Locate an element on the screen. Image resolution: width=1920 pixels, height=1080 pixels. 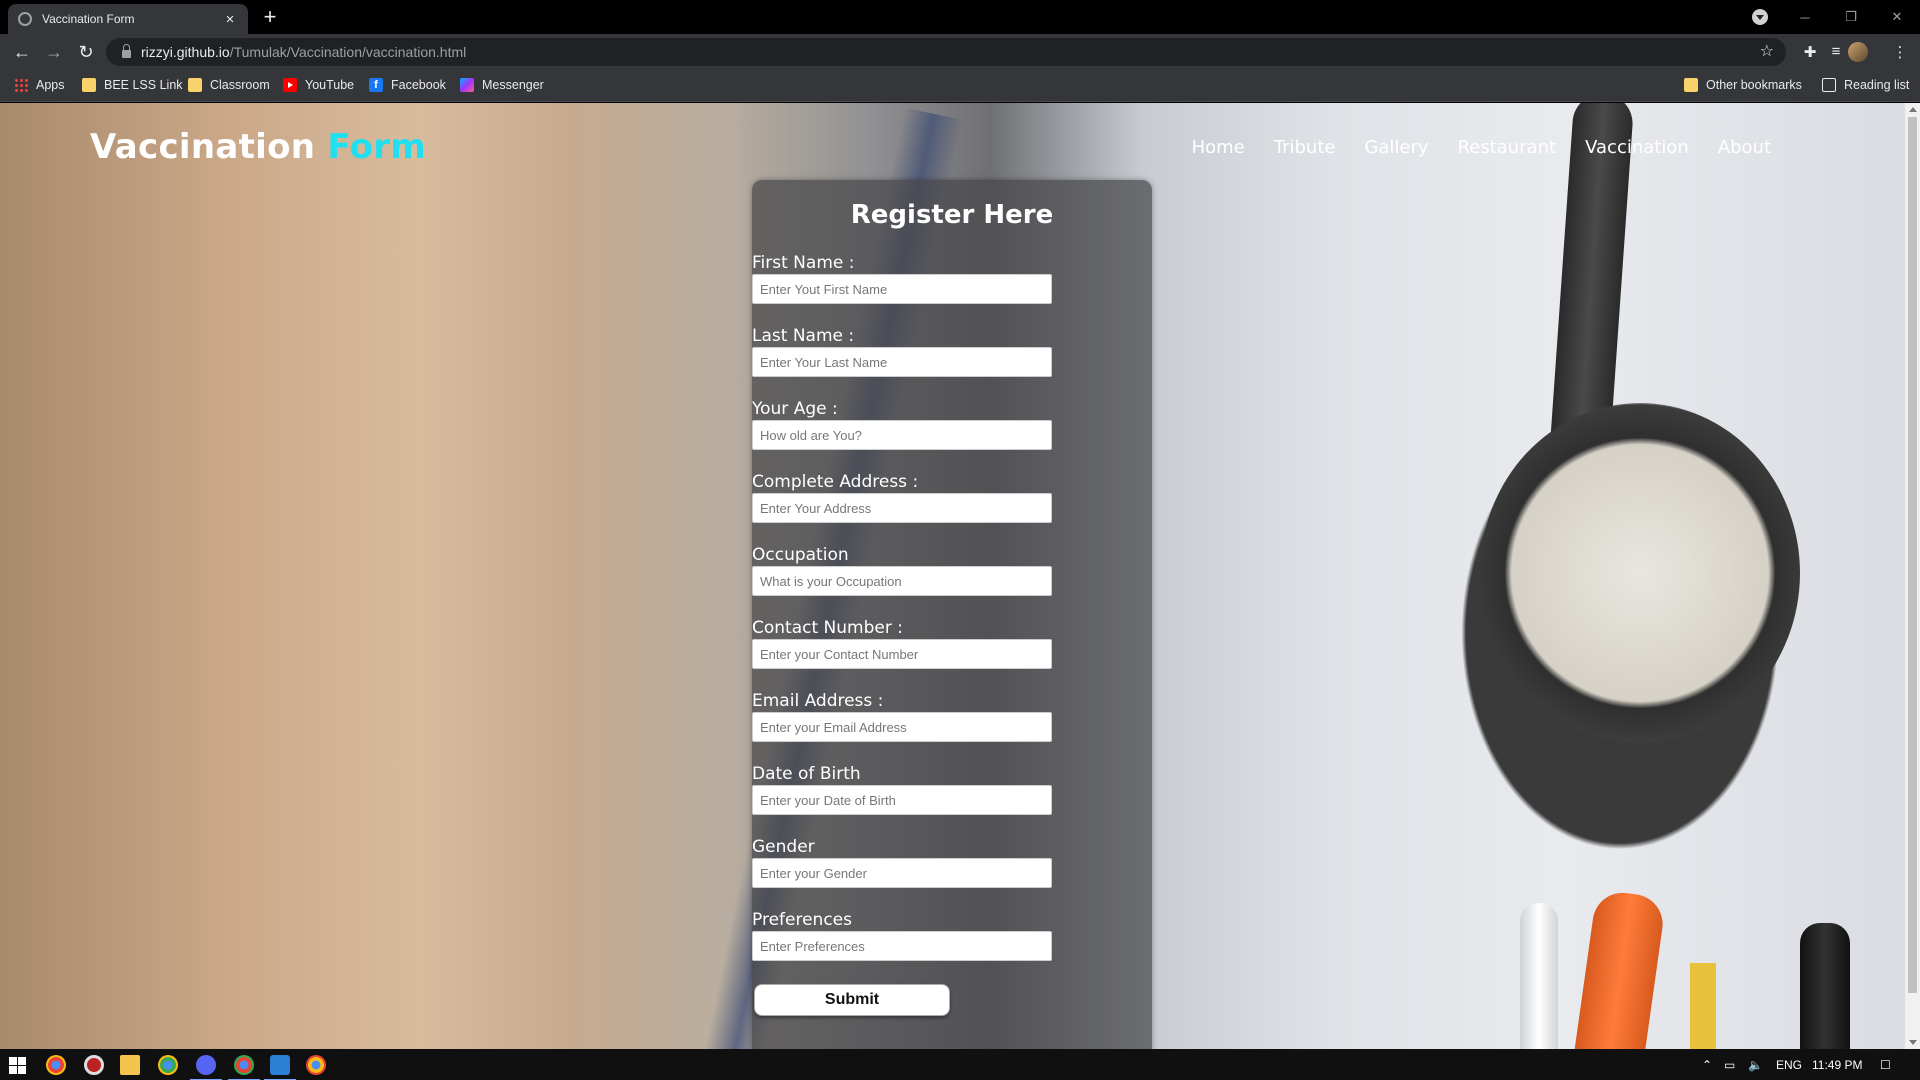
preferences-group: Preferences is located at coordinates (952, 936).